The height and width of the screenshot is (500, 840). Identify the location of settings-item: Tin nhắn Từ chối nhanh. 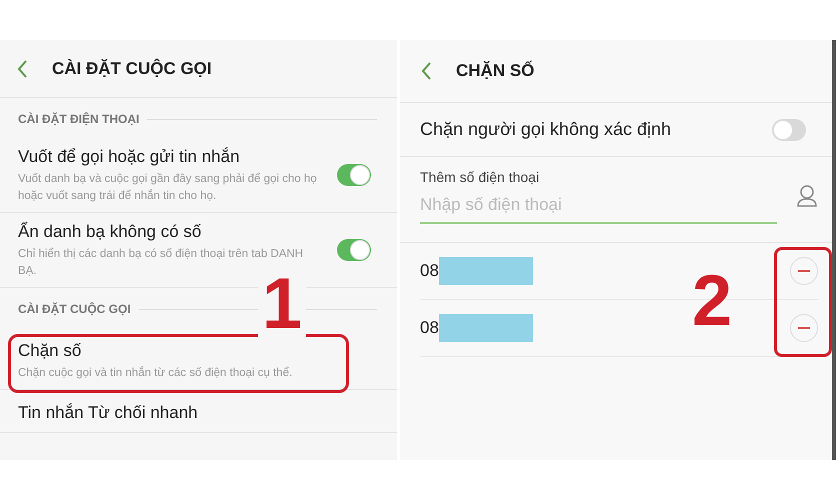
(198, 413).